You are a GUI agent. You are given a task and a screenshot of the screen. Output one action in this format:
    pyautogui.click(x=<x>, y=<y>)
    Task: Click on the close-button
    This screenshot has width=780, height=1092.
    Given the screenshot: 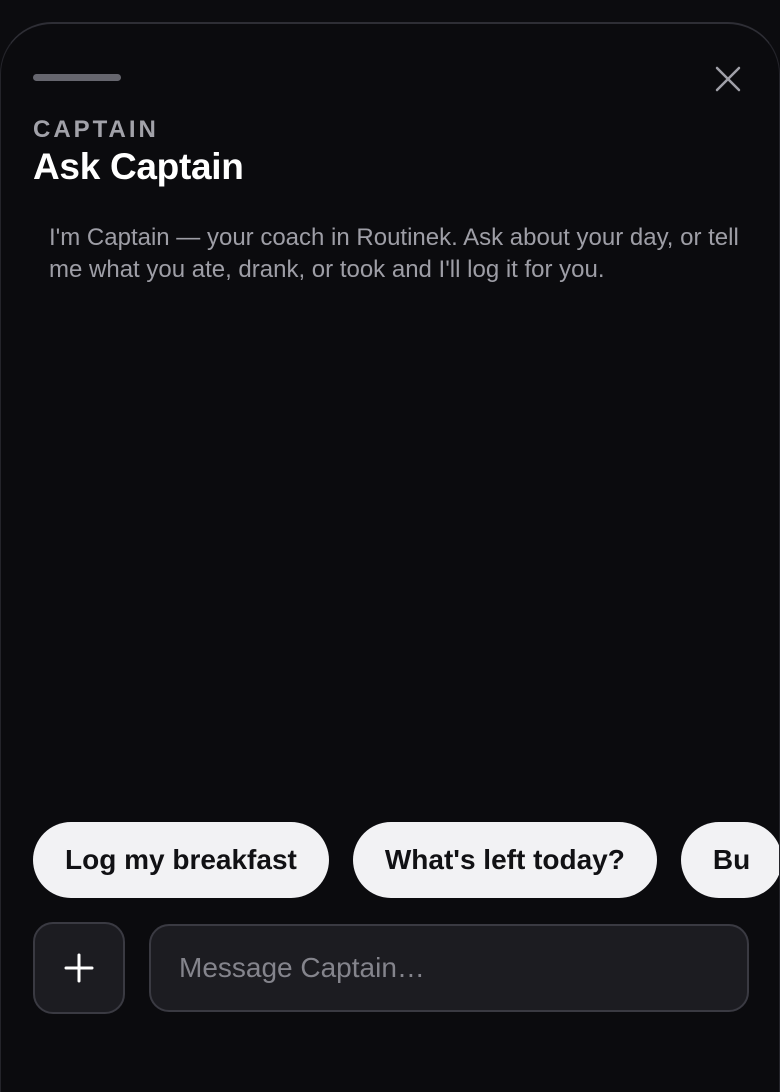 What is the action you would take?
    pyautogui.click(x=728, y=79)
    